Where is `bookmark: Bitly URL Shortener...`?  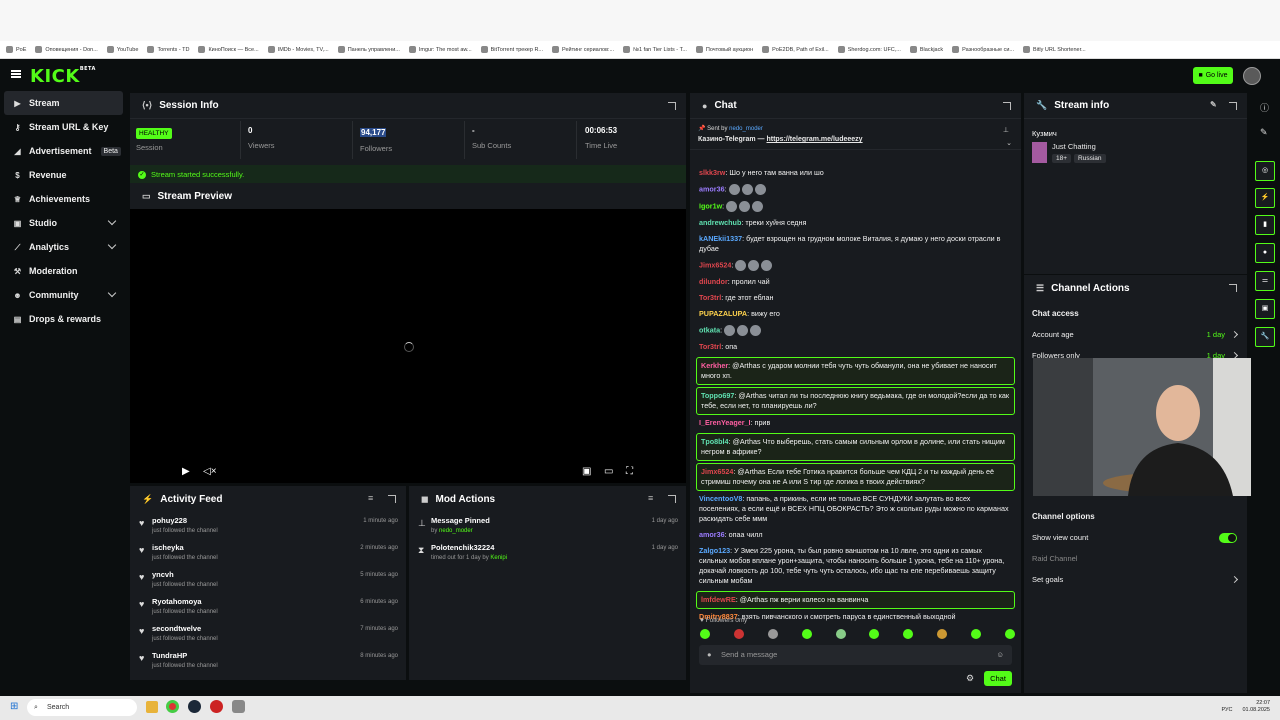 bookmark: Bitly URL Shortener... is located at coordinates (1054, 49).